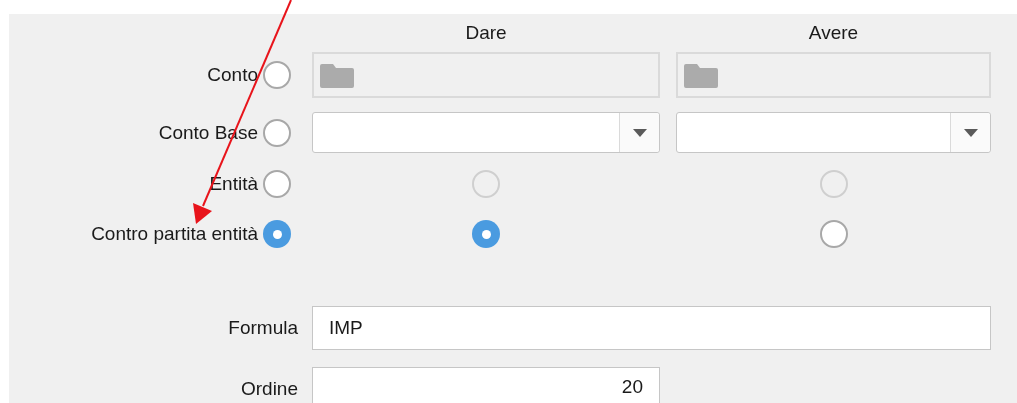  I want to click on row-label: Contro partita entità, so click(174, 234).